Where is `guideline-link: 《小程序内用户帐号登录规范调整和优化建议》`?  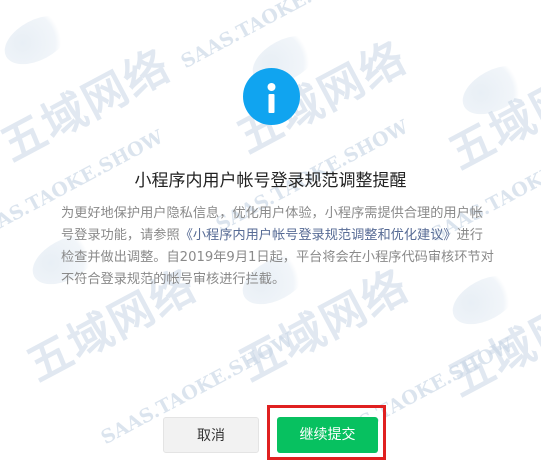
guideline-link: 《小程序内用户帐号登录规范调整和优化建议》 is located at coordinates (318, 235).